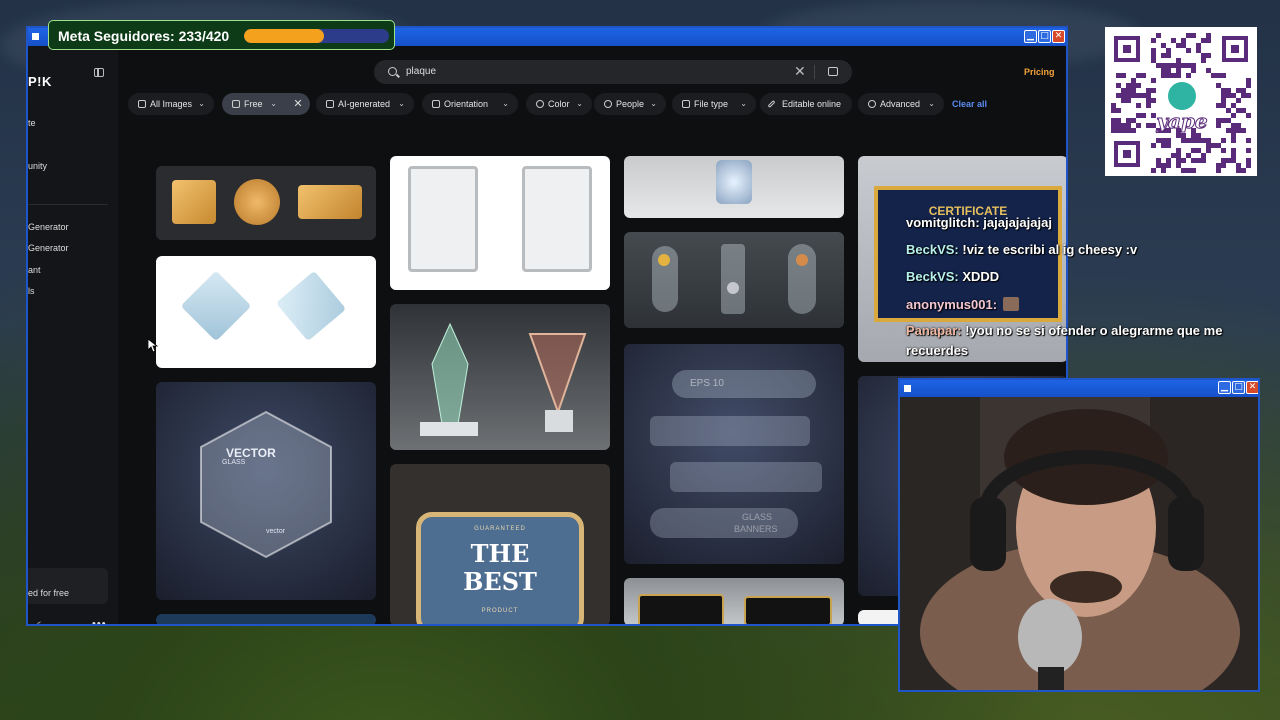  What do you see at coordinates (254, 104) in the screenshot?
I see `filter-free: Free ⌄` at bounding box center [254, 104].